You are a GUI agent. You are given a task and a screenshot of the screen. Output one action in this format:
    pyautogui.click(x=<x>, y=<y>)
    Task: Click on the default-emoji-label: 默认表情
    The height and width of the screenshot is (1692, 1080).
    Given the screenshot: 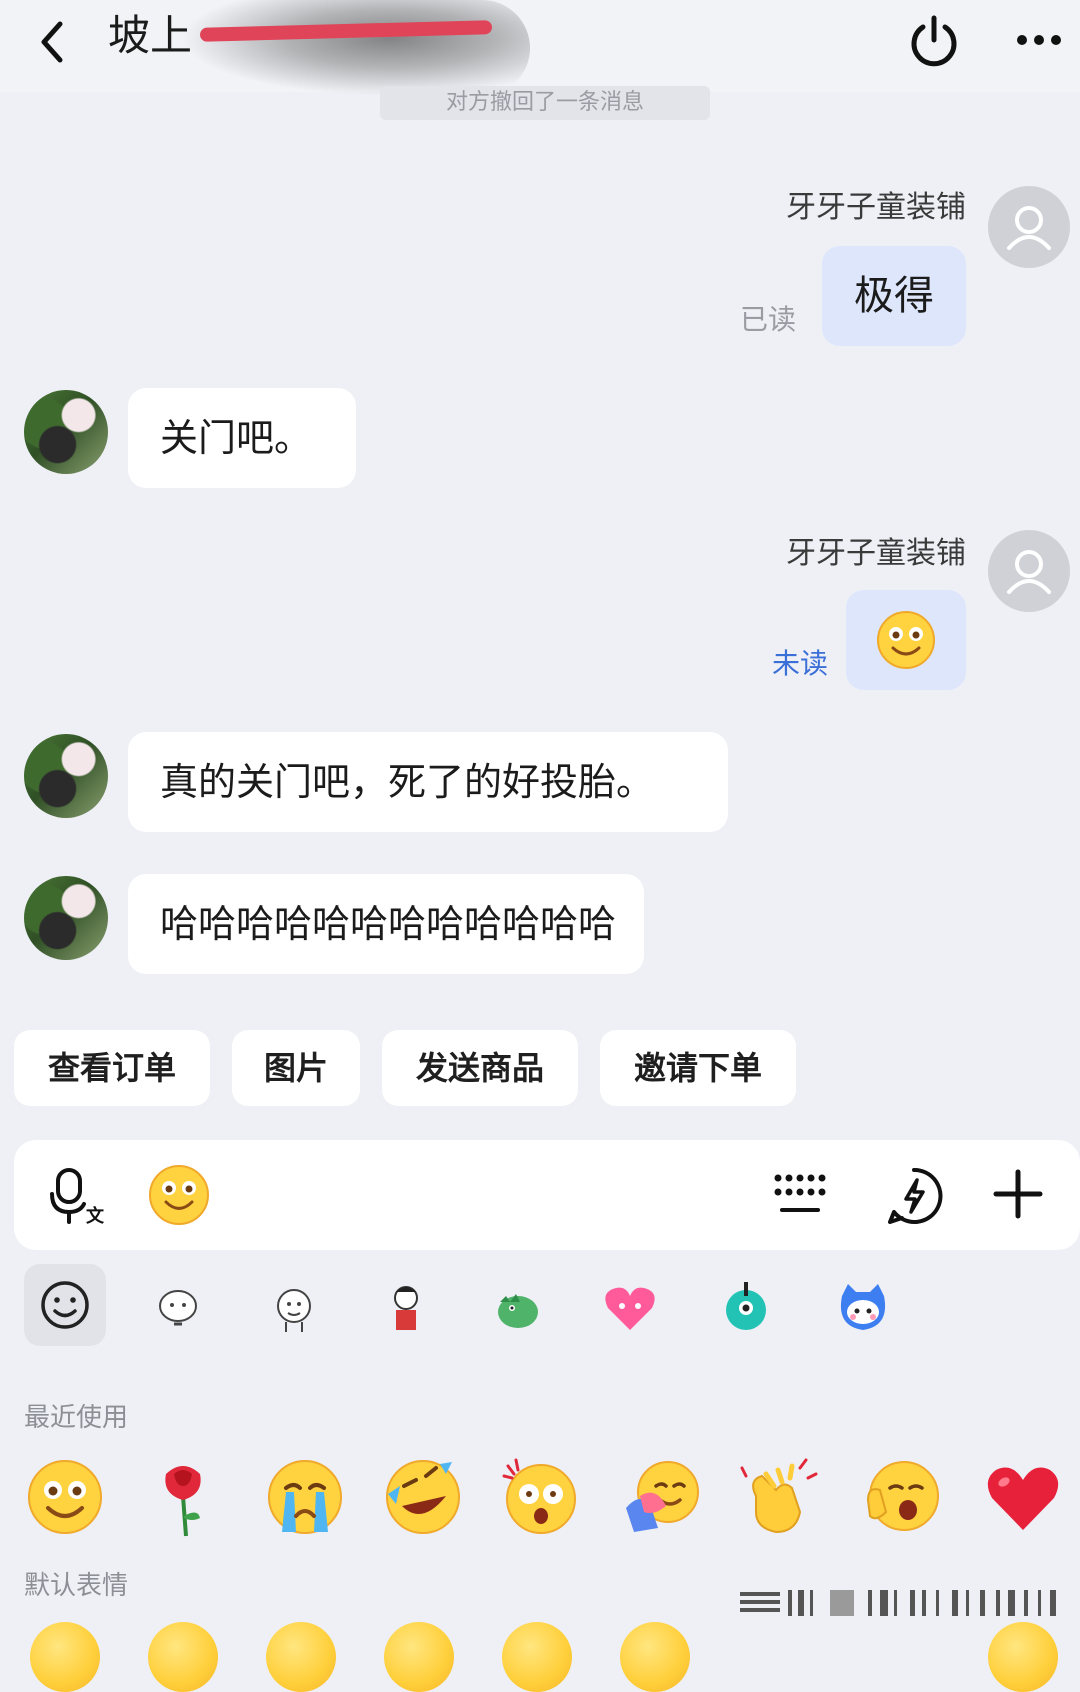 What is the action you would take?
    pyautogui.click(x=76, y=1586)
    